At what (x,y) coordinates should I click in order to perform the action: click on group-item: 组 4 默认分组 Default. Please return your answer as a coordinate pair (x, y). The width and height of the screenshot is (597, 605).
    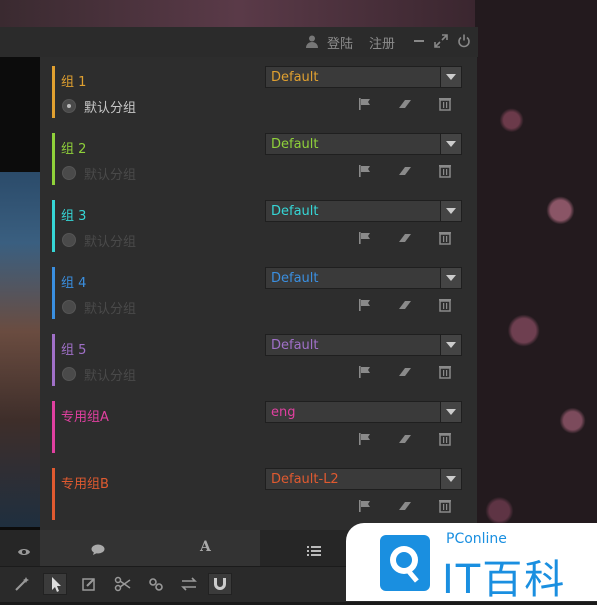
    Looking at the image, I should click on (262, 294).